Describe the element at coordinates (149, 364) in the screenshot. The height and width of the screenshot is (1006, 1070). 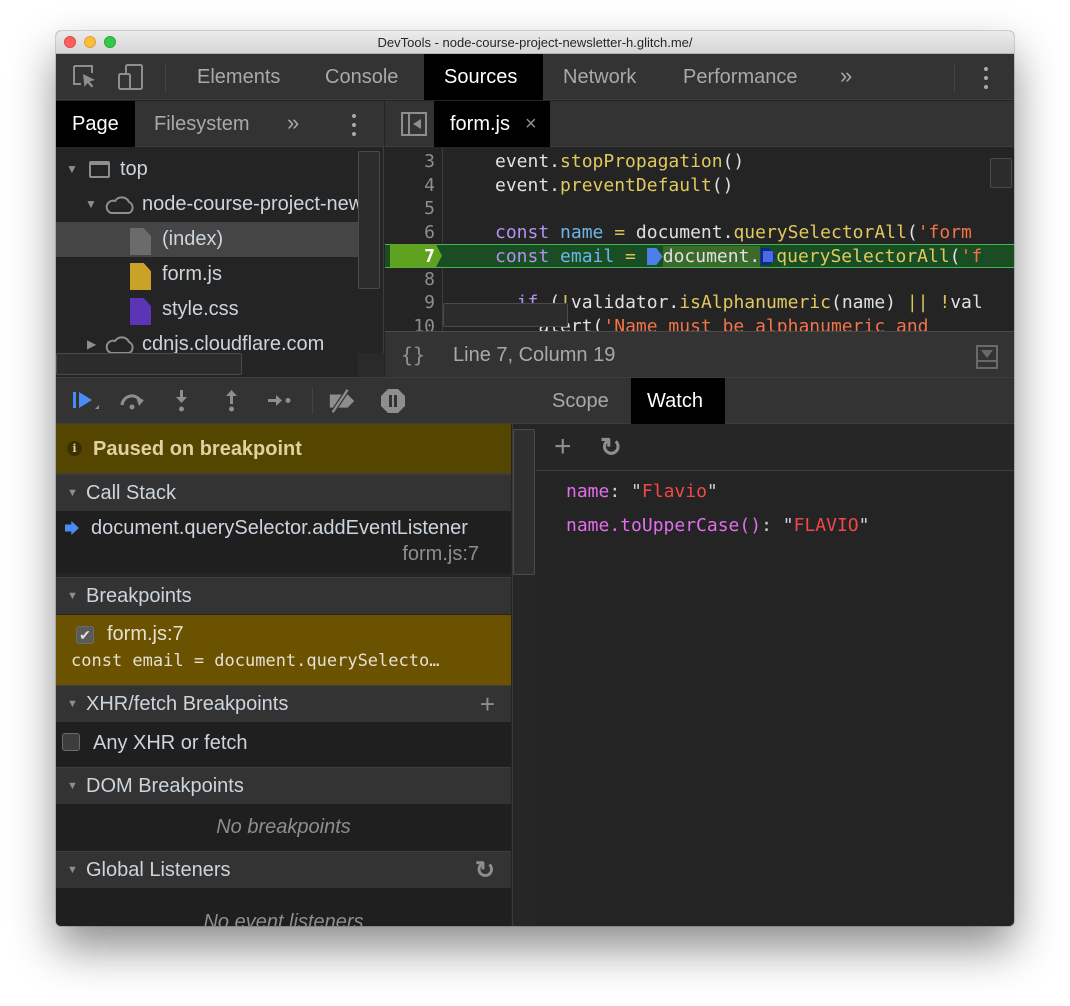
I see `navigator-horizontal-scrollbar` at that location.